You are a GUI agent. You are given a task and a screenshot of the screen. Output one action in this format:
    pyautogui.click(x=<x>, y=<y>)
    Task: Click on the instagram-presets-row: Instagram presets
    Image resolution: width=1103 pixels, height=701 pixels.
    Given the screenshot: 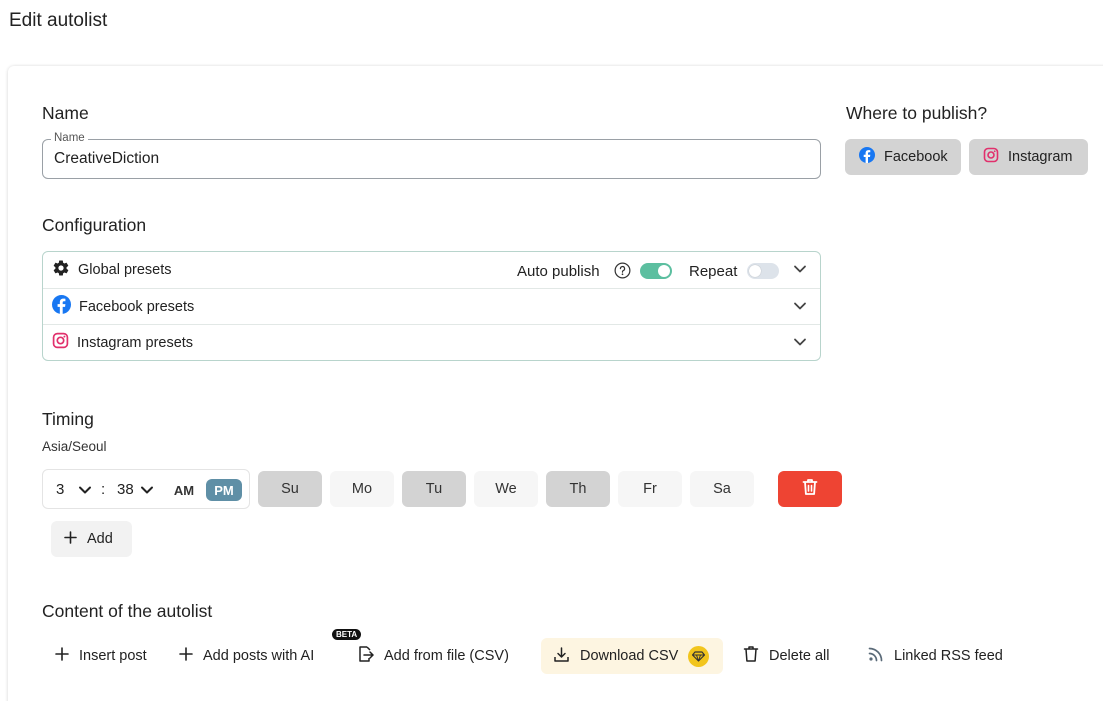 What is the action you would take?
    pyautogui.click(x=431, y=342)
    